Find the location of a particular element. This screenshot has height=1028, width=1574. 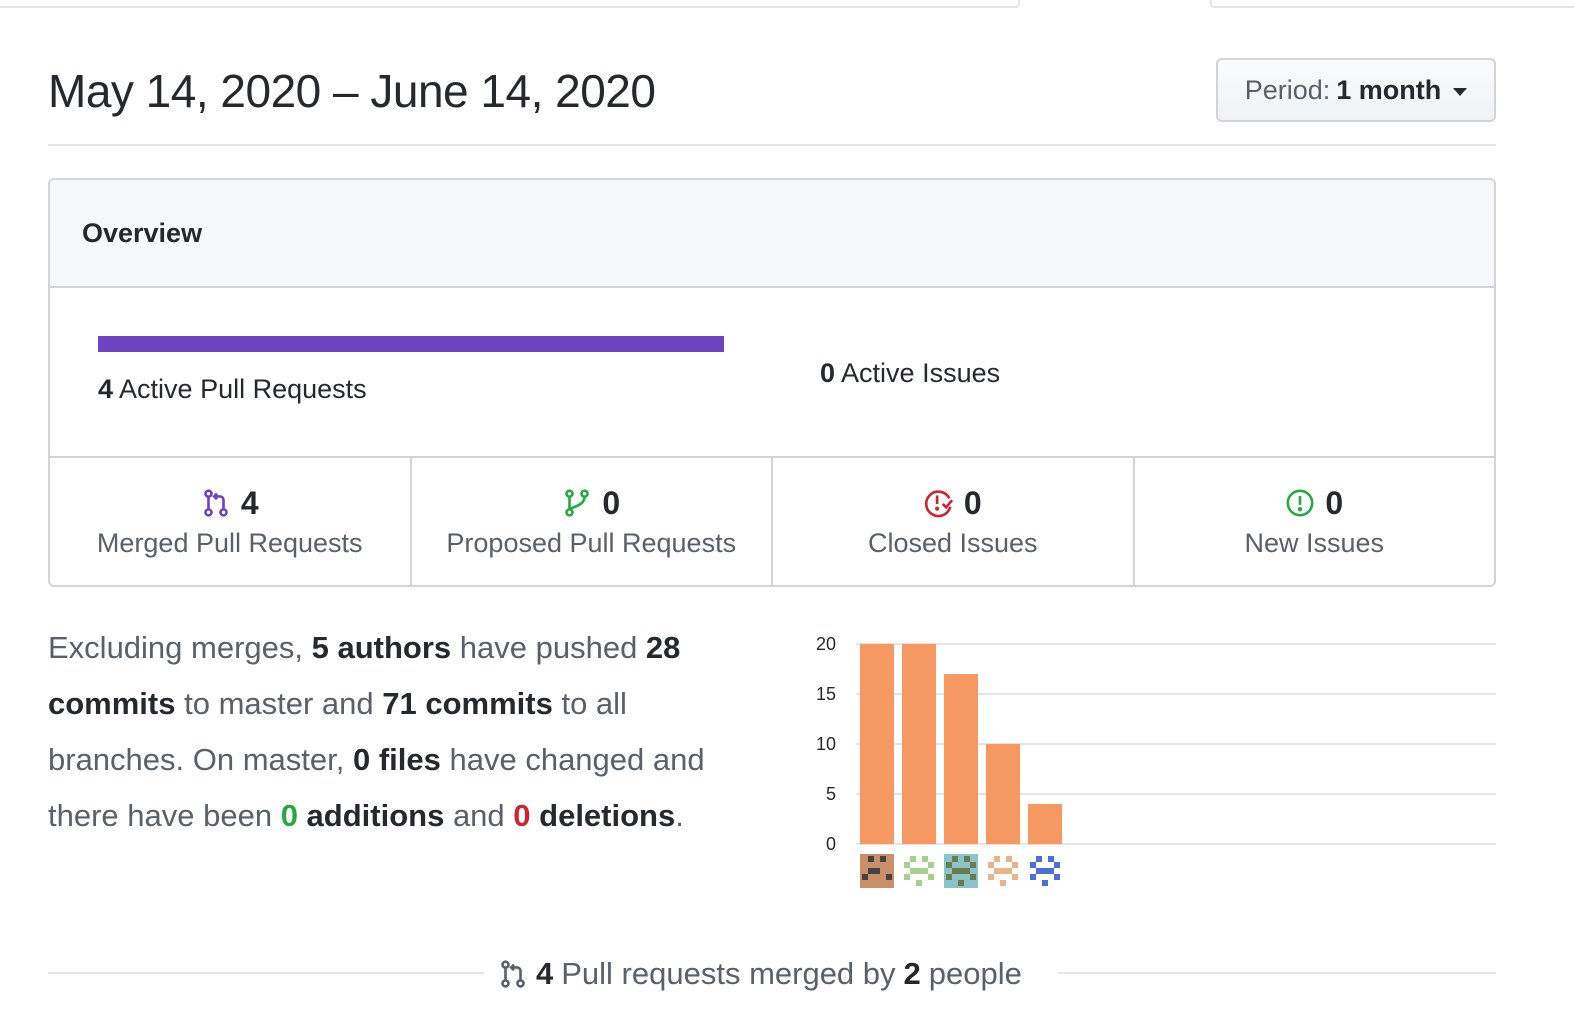

active-issues-count: 0 is located at coordinates (828, 373).